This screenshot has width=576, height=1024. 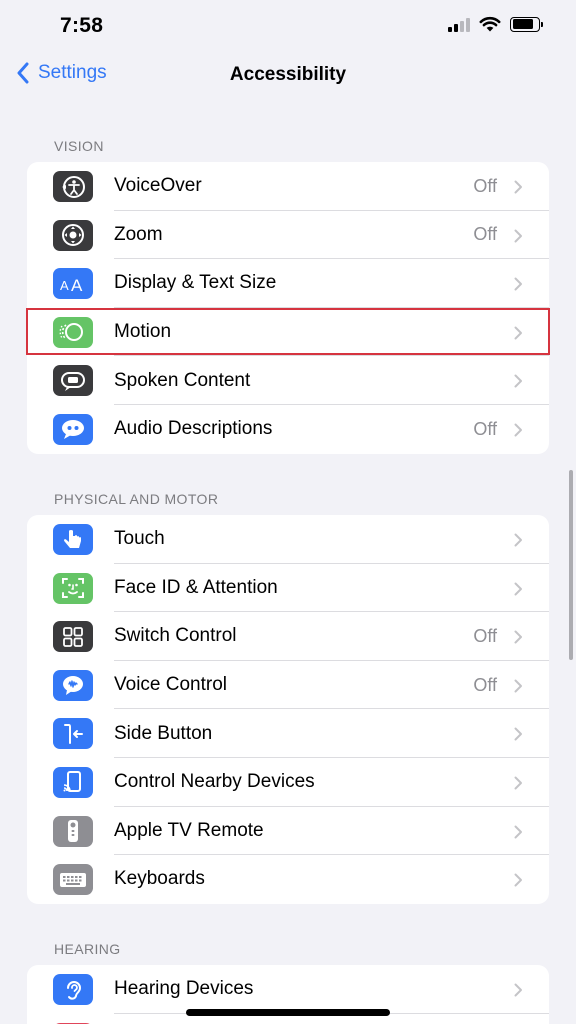 I want to click on status-bar: 7:58, so click(x=288, y=26).